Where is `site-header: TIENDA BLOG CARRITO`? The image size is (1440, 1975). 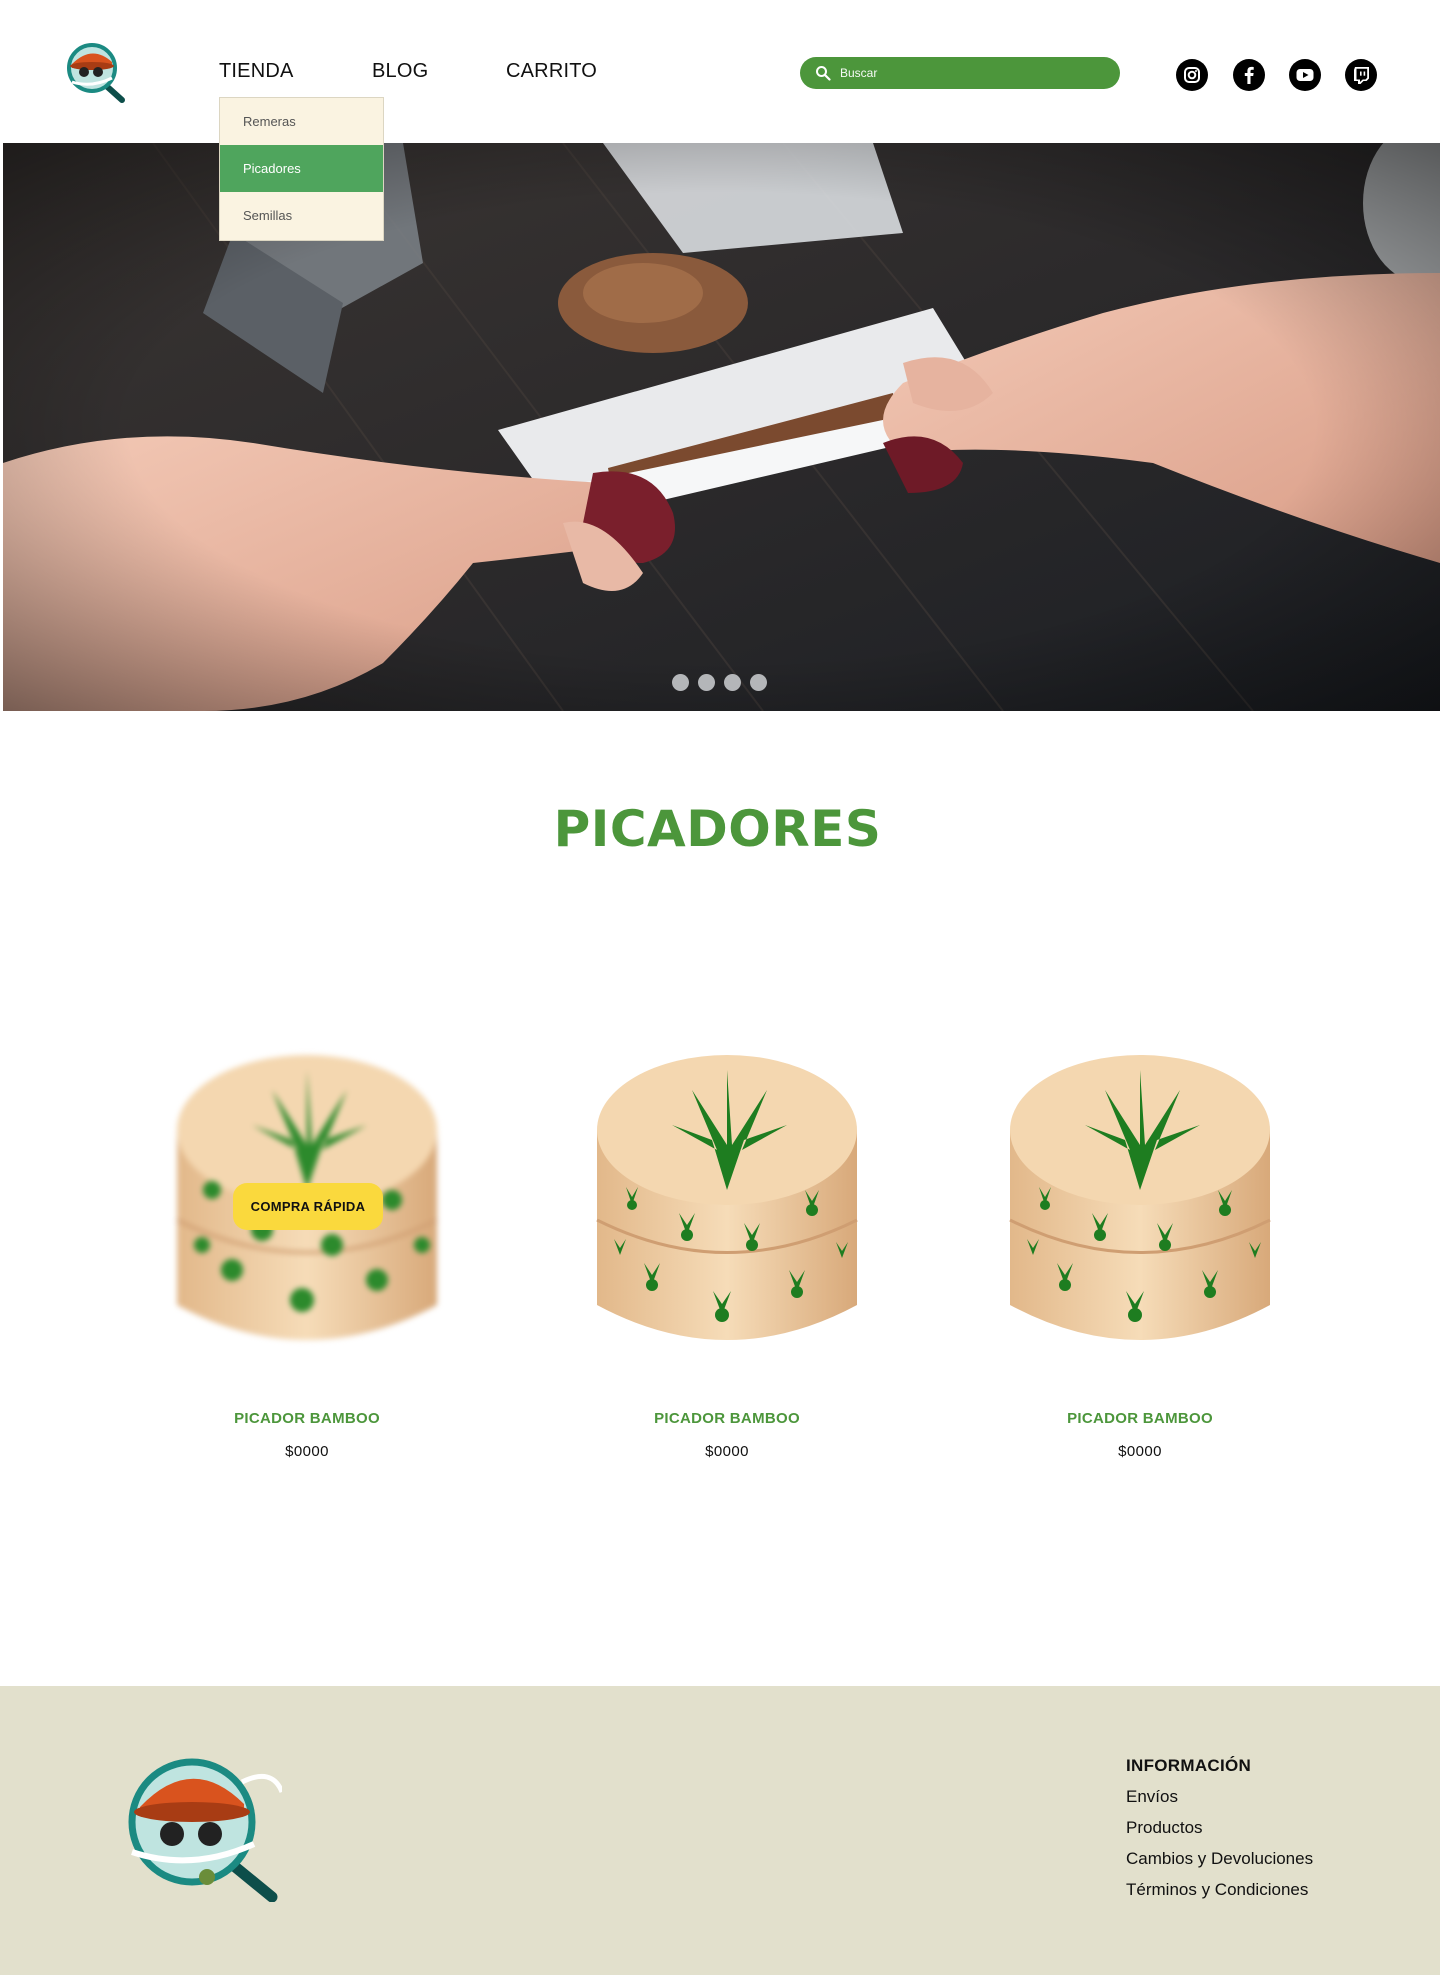 site-header: TIENDA BLOG CARRITO is located at coordinates (720, 71).